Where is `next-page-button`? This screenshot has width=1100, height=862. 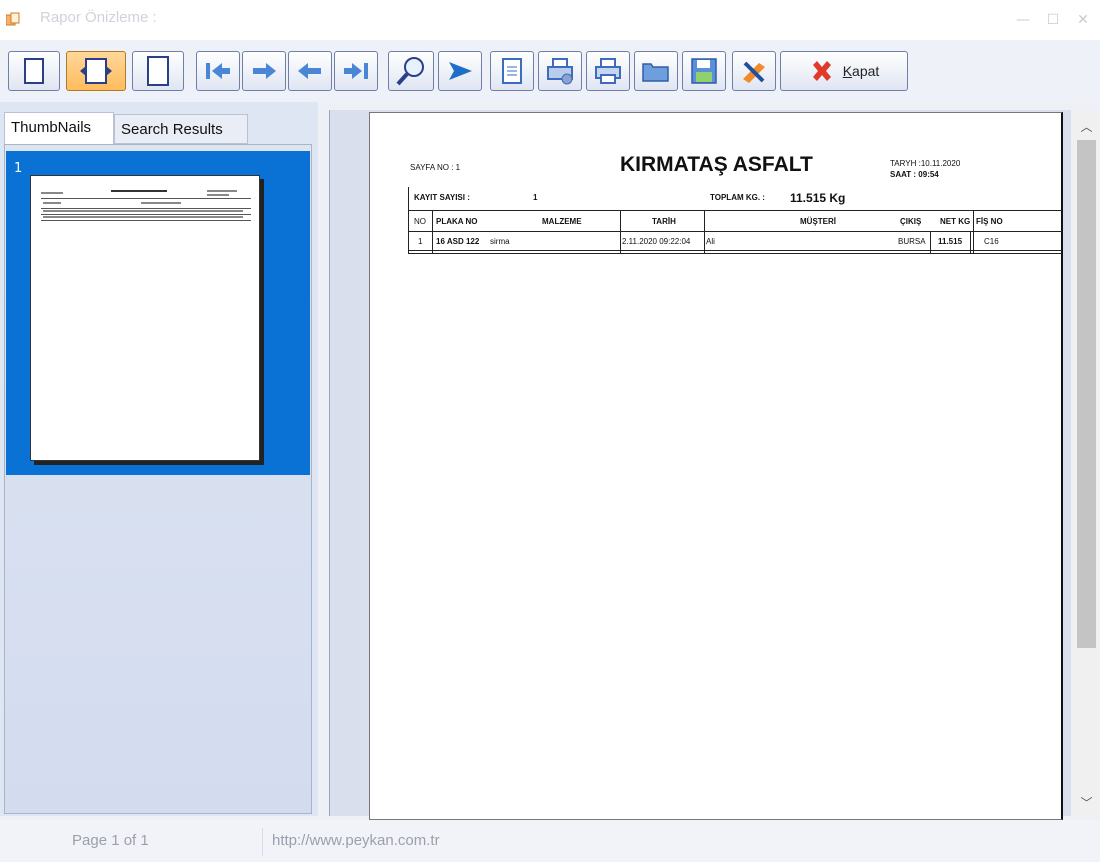
next-page-button is located at coordinates (264, 71).